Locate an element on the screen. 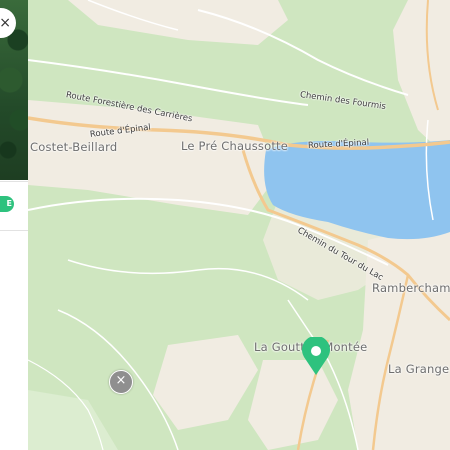  place-label-le-pre-chaussotte: Le Pré Chaussotte is located at coordinates (235, 146).